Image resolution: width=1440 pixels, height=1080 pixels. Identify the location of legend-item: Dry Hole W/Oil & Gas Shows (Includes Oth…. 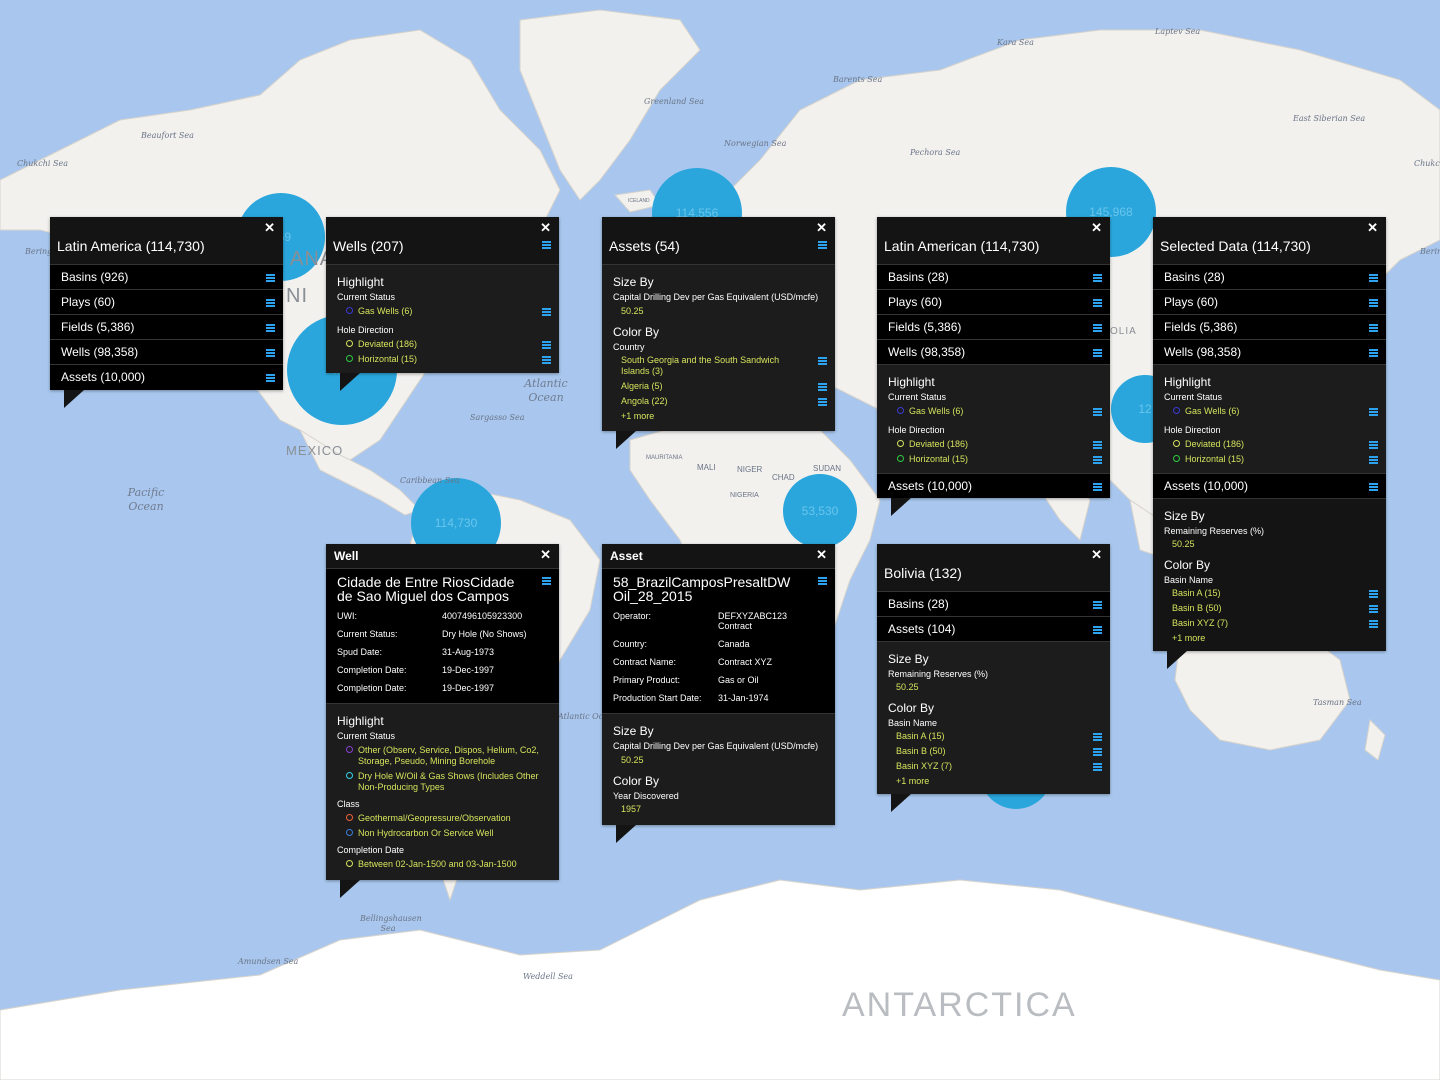
(442, 782).